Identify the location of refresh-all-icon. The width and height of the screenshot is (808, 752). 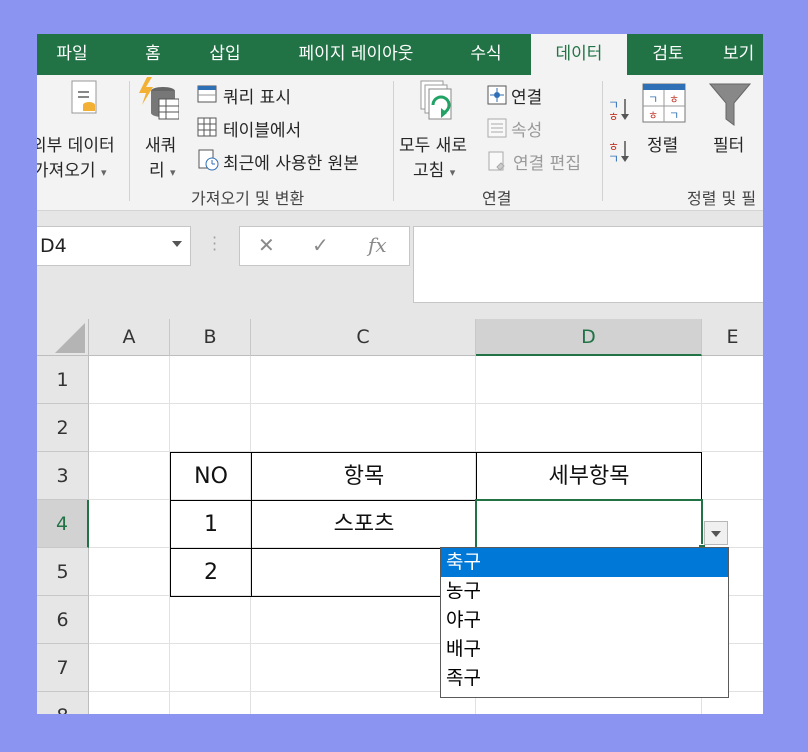
(436, 100).